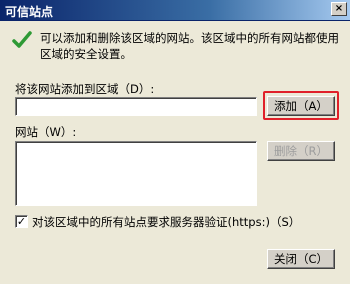 The height and width of the screenshot is (284, 350). Describe the element at coordinates (136, 106) in the screenshot. I see `add-site-input` at that location.